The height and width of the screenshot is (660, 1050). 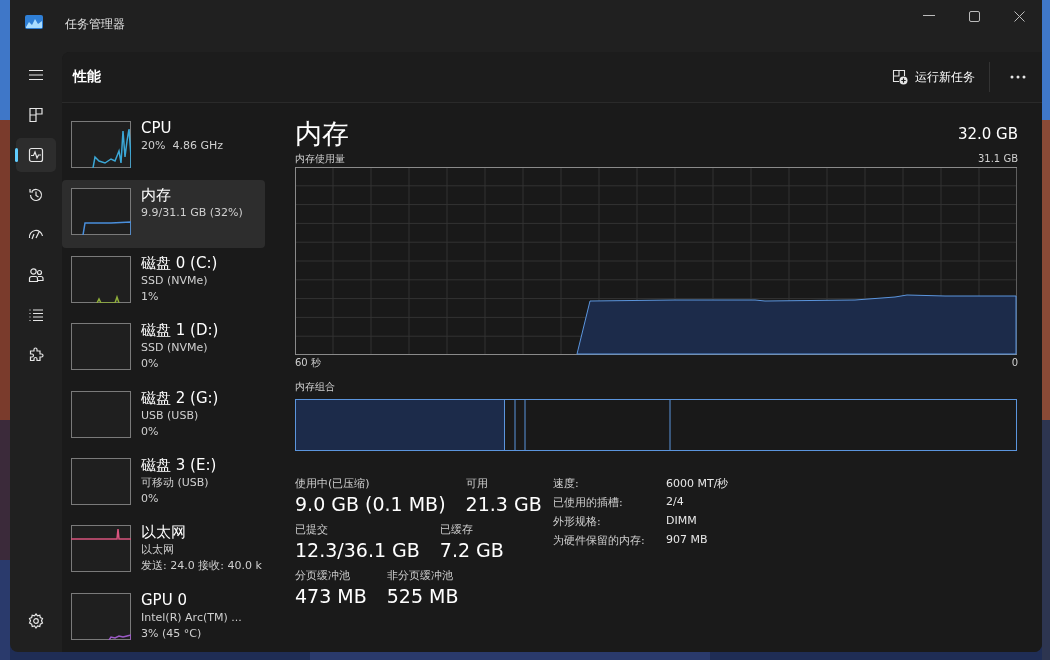 What do you see at coordinates (997, 159) in the screenshot?
I see `max-label: 31.1 GB` at bounding box center [997, 159].